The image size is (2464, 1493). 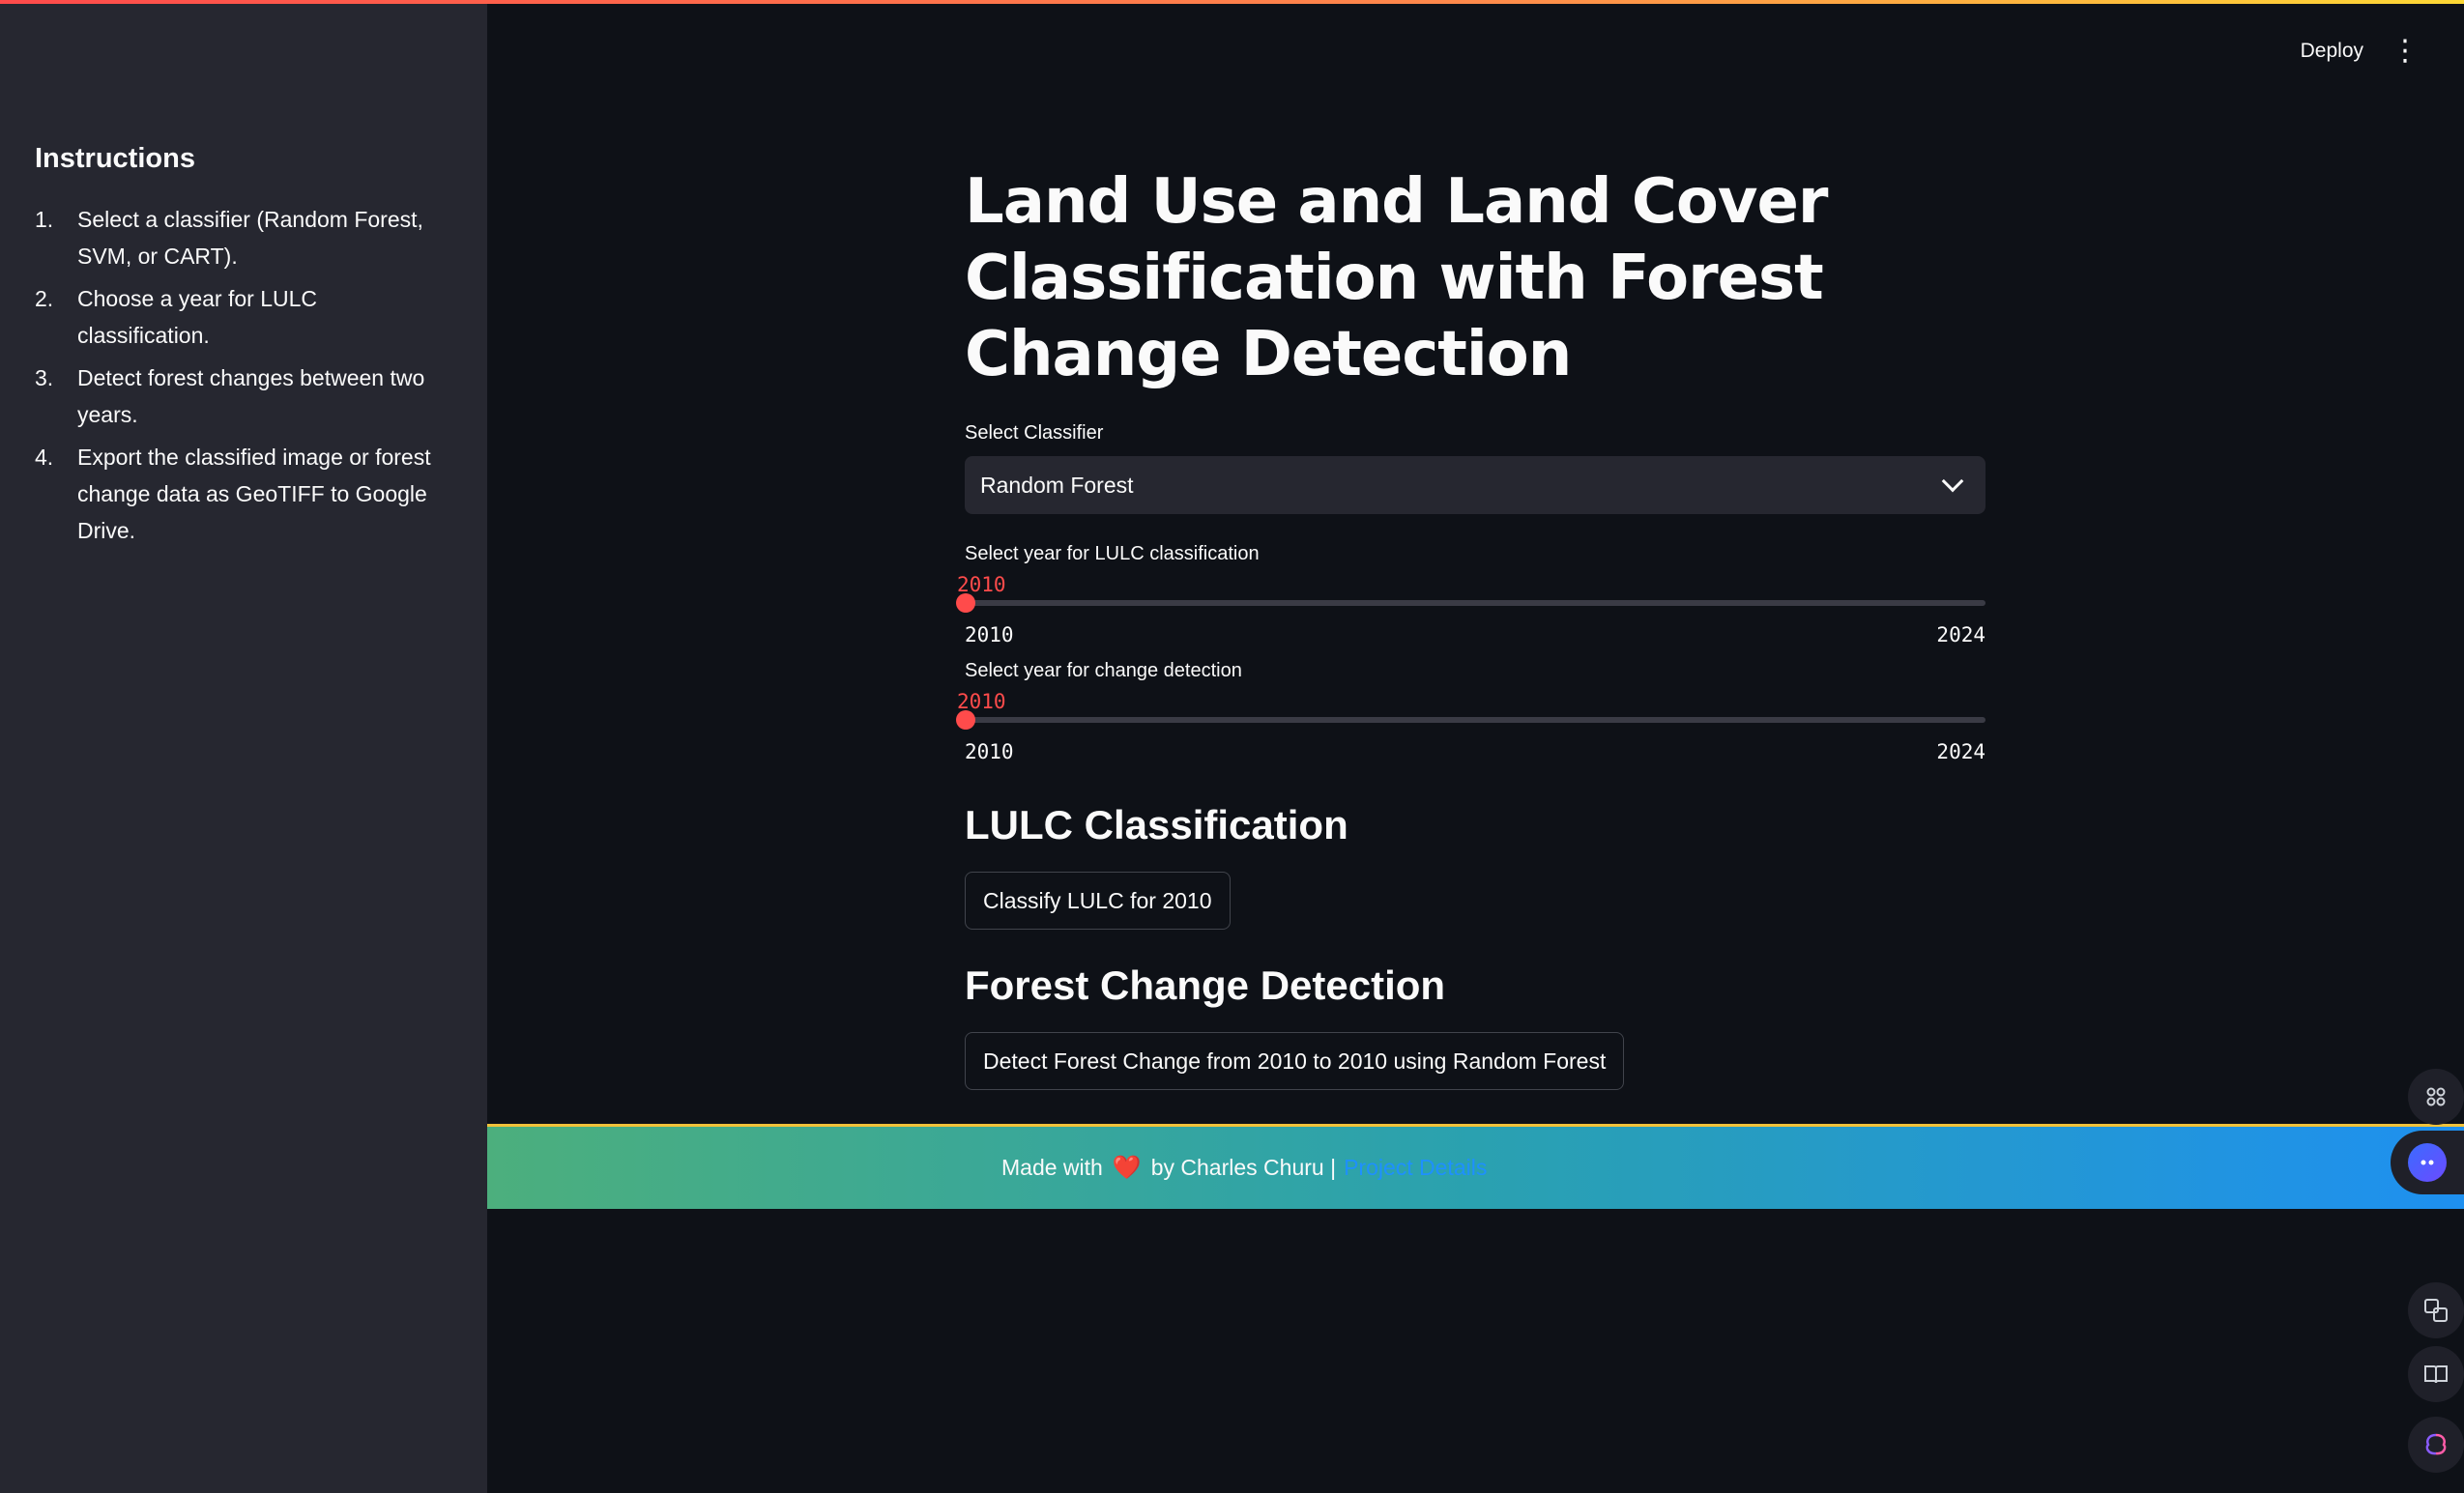 I want to click on chevron-down-icon, so click(x=1953, y=481).